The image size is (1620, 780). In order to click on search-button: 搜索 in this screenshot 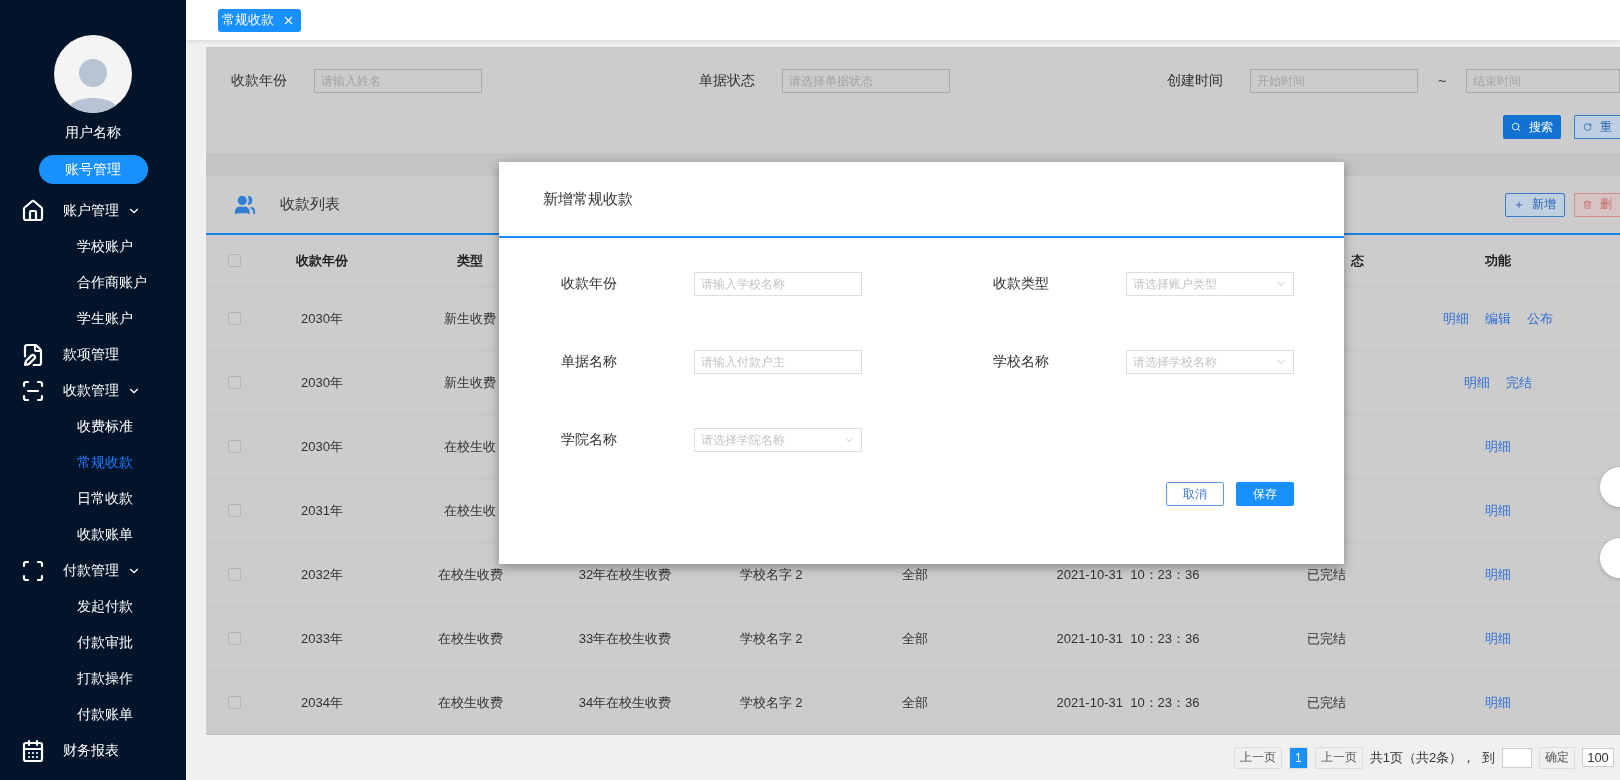, I will do `click(1532, 127)`.